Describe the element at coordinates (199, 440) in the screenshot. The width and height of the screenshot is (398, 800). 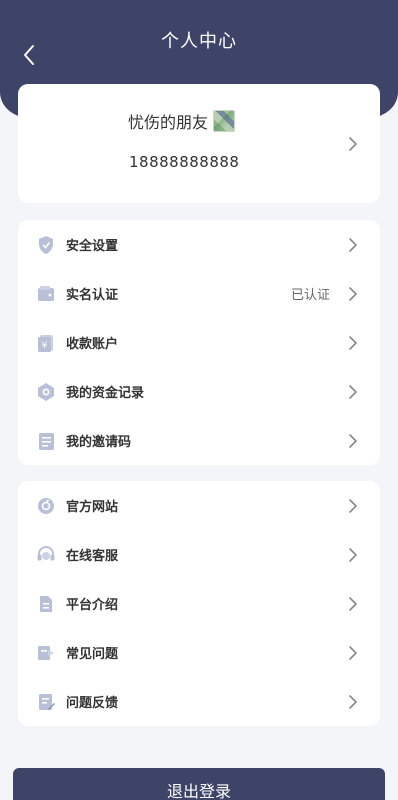
I see `menu-item-invite-code: 我的邀请码` at that location.